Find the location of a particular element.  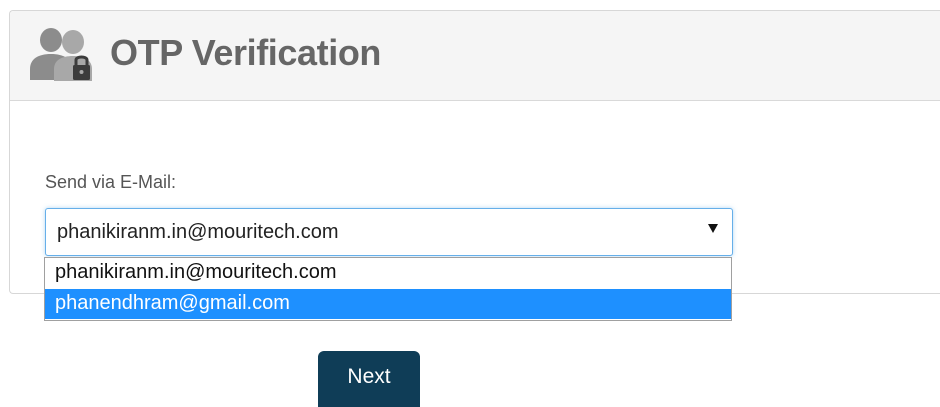

email-select-value: phanikiranm.in@mouritech.com is located at coordinates (198, 232).